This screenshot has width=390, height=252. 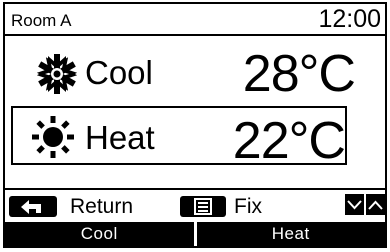 I want to click on snowflake-icon, so click(x=57, y=74).